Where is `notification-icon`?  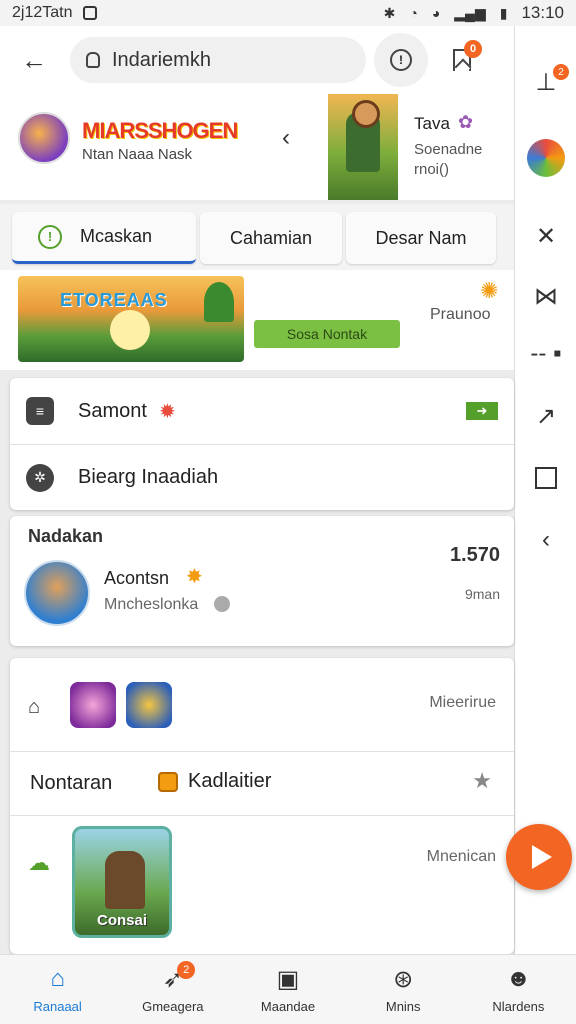
notification-icon is located at coordinates (89, 13).